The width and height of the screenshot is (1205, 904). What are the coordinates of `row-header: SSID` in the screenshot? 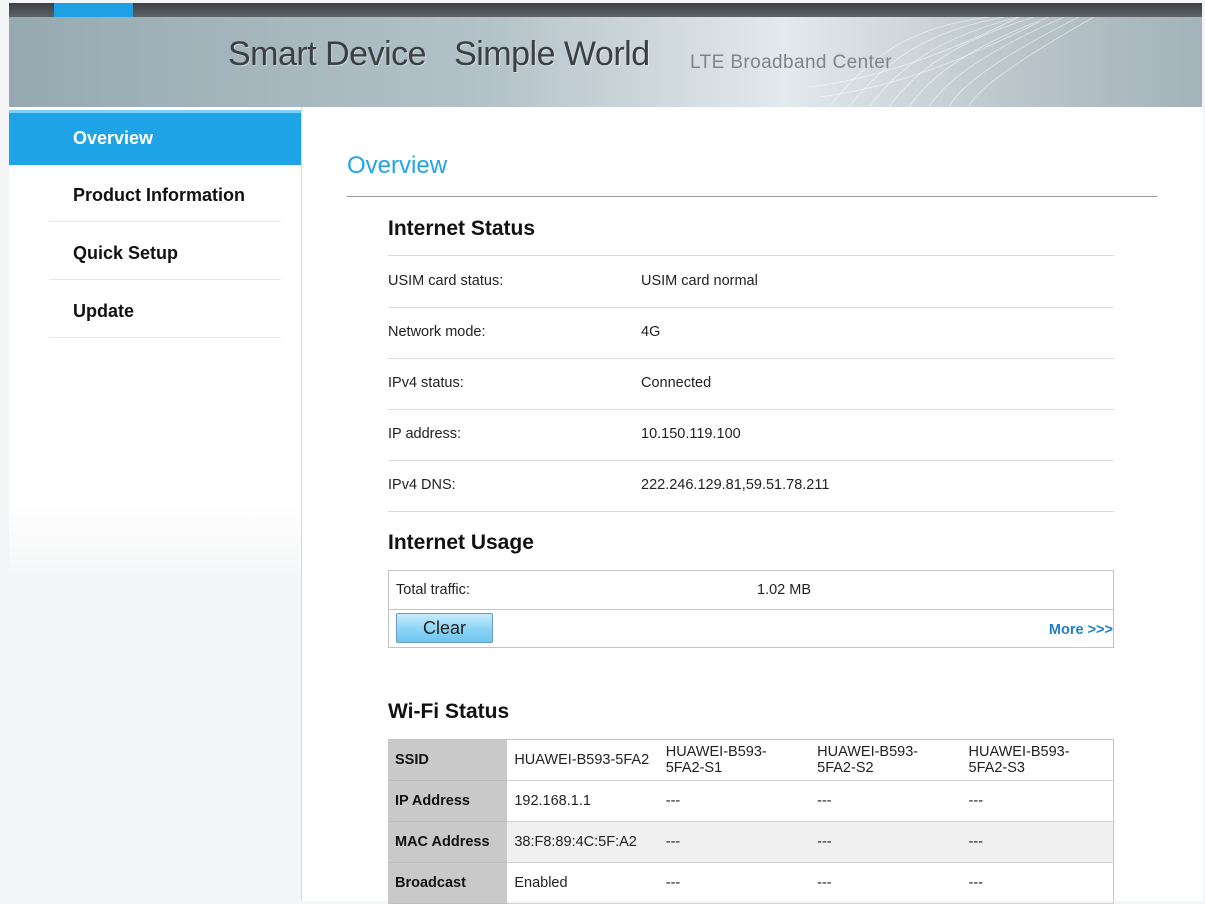 It's located at (448, 760).